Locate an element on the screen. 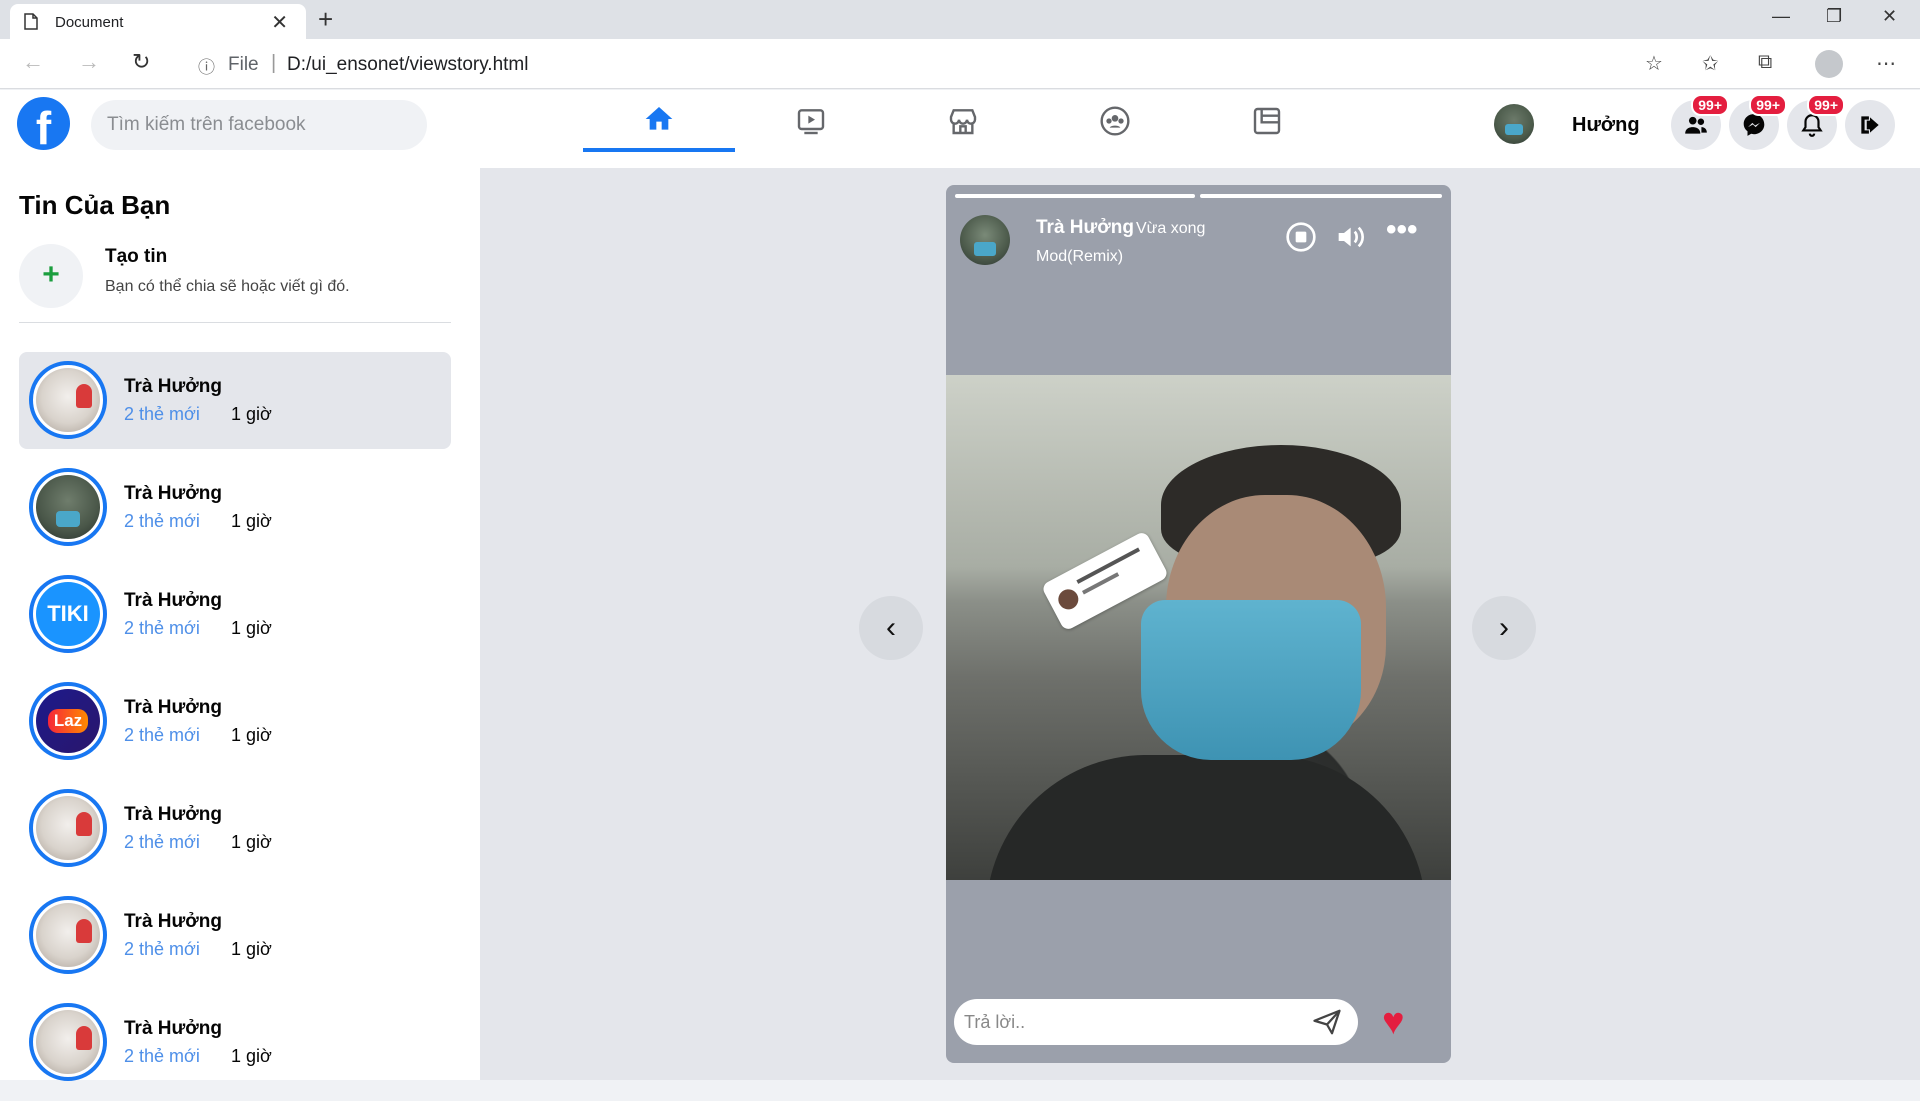 The image size is (1920, 1101). reload-icon: ↻ is located at coordinates (141, 62).